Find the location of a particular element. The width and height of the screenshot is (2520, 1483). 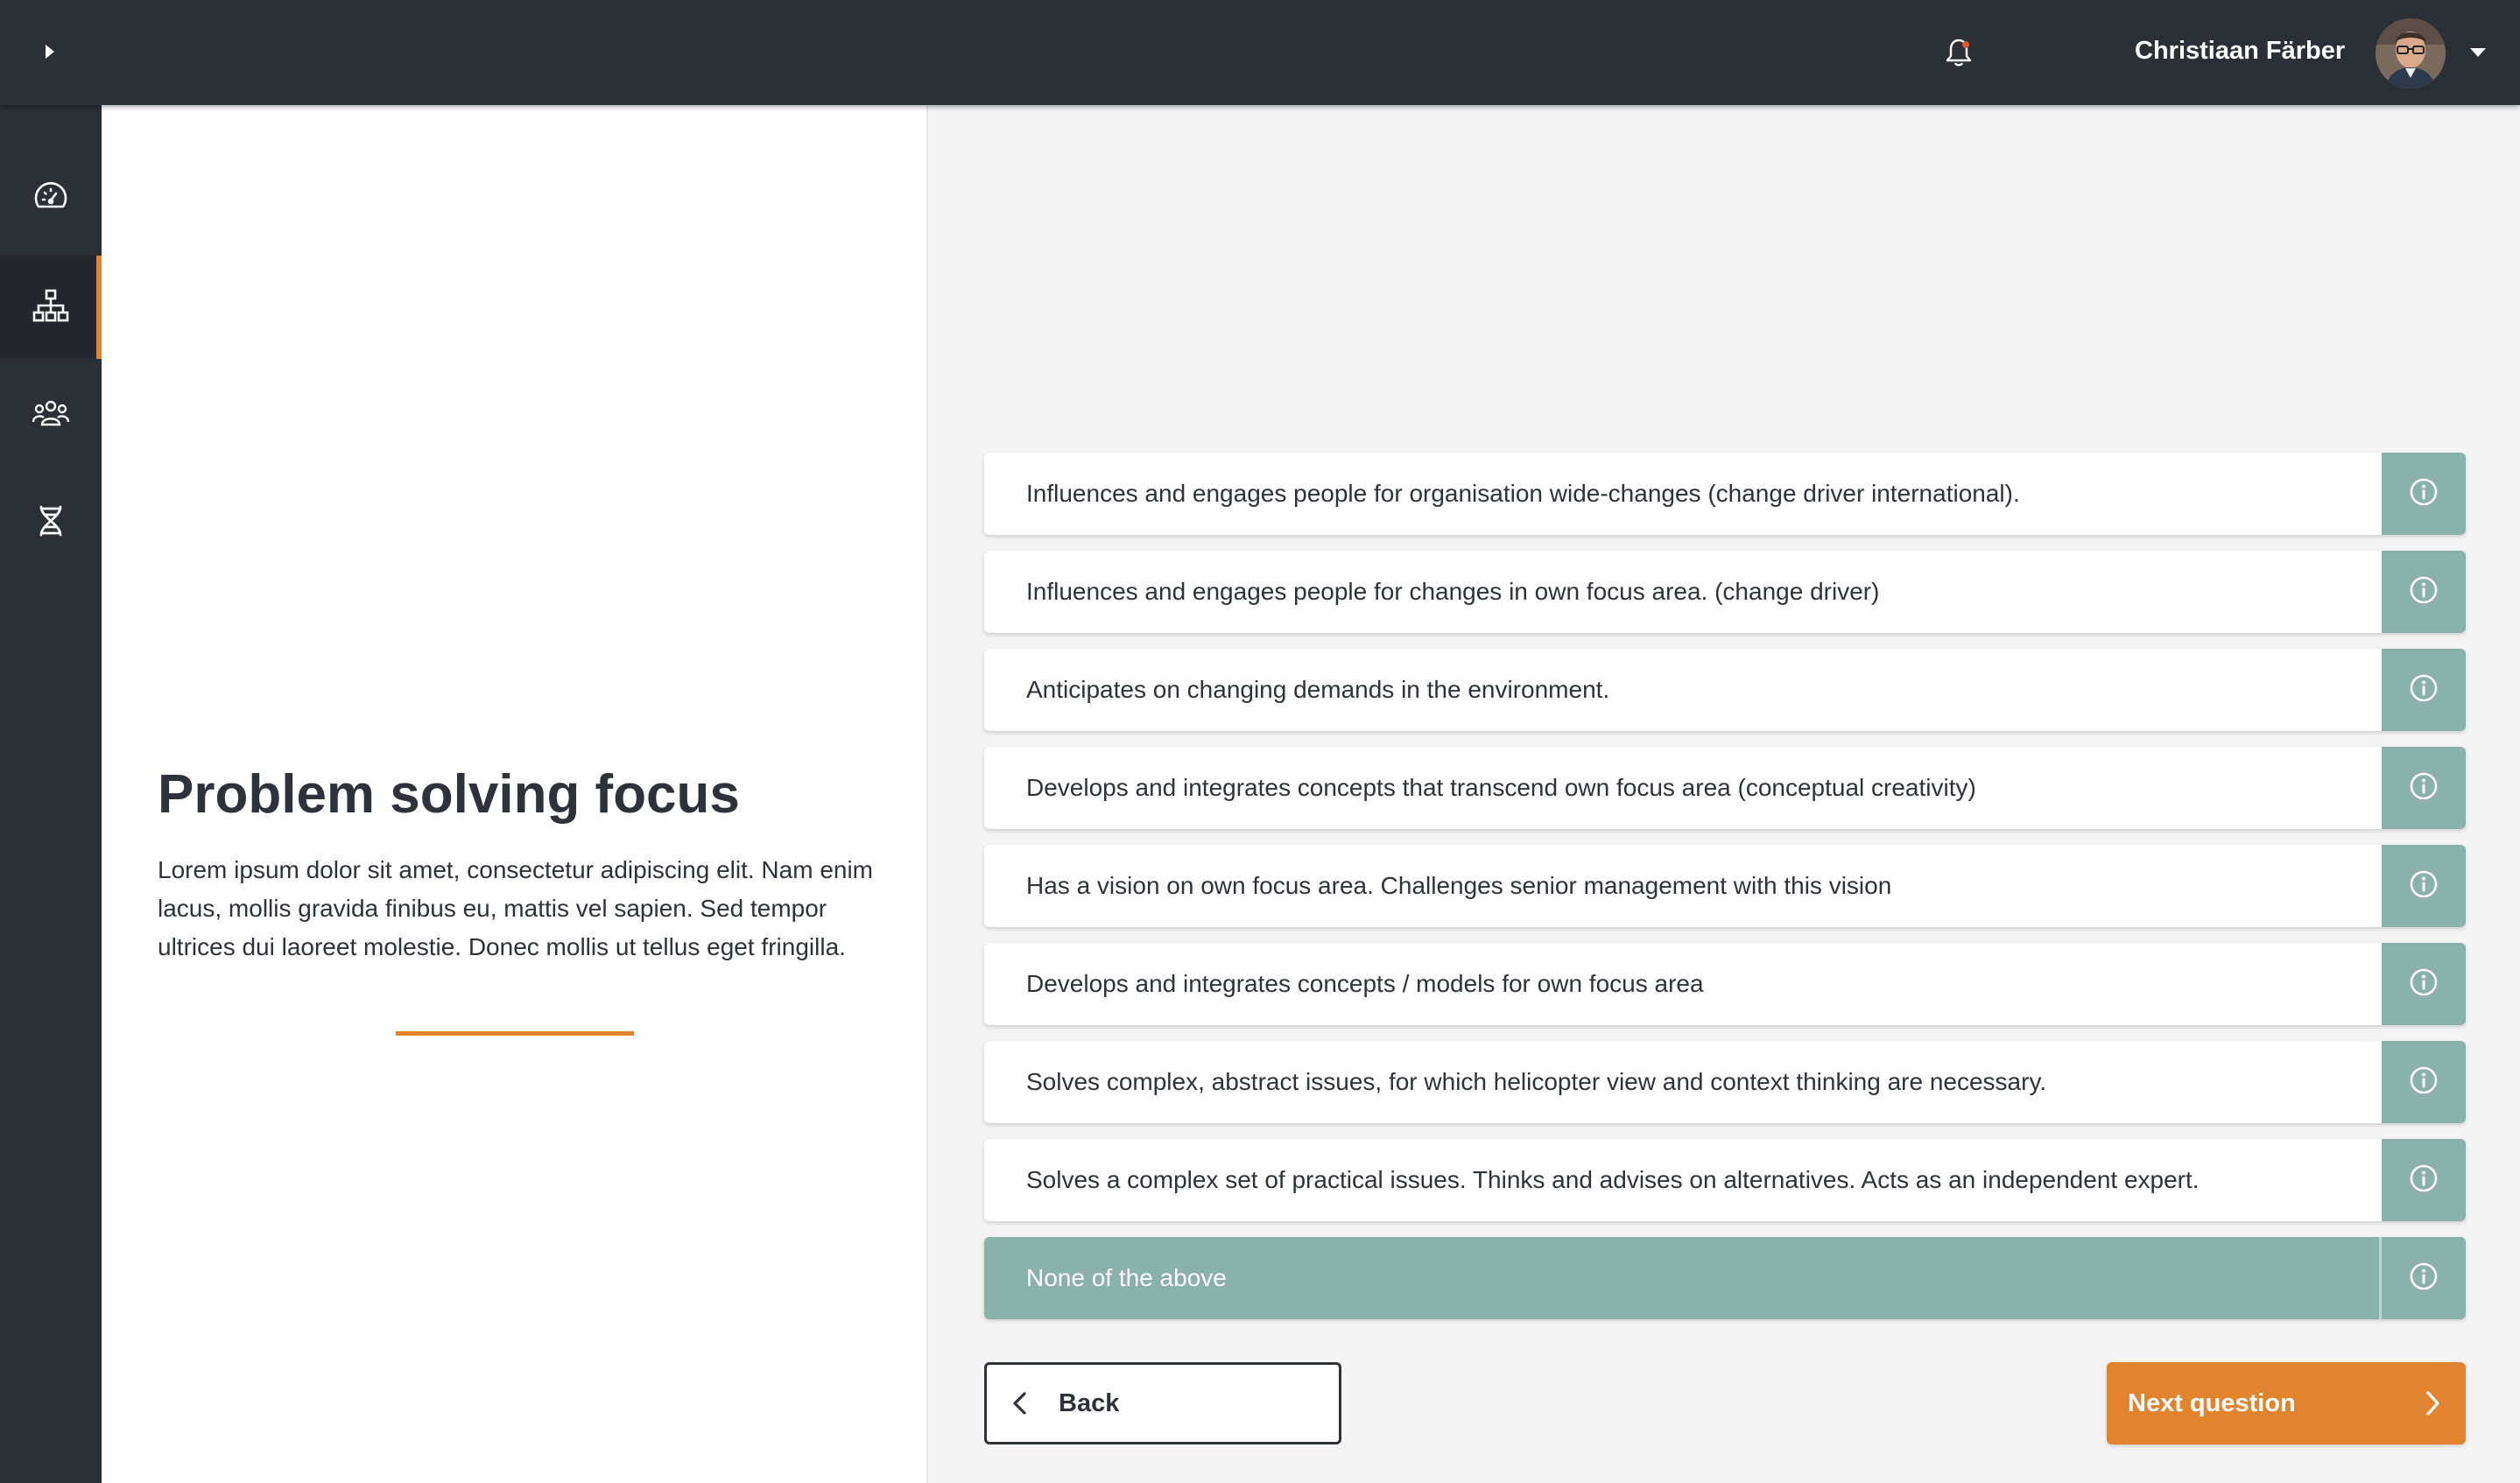

caret-down-icon is located at coordinates (2478, 54).